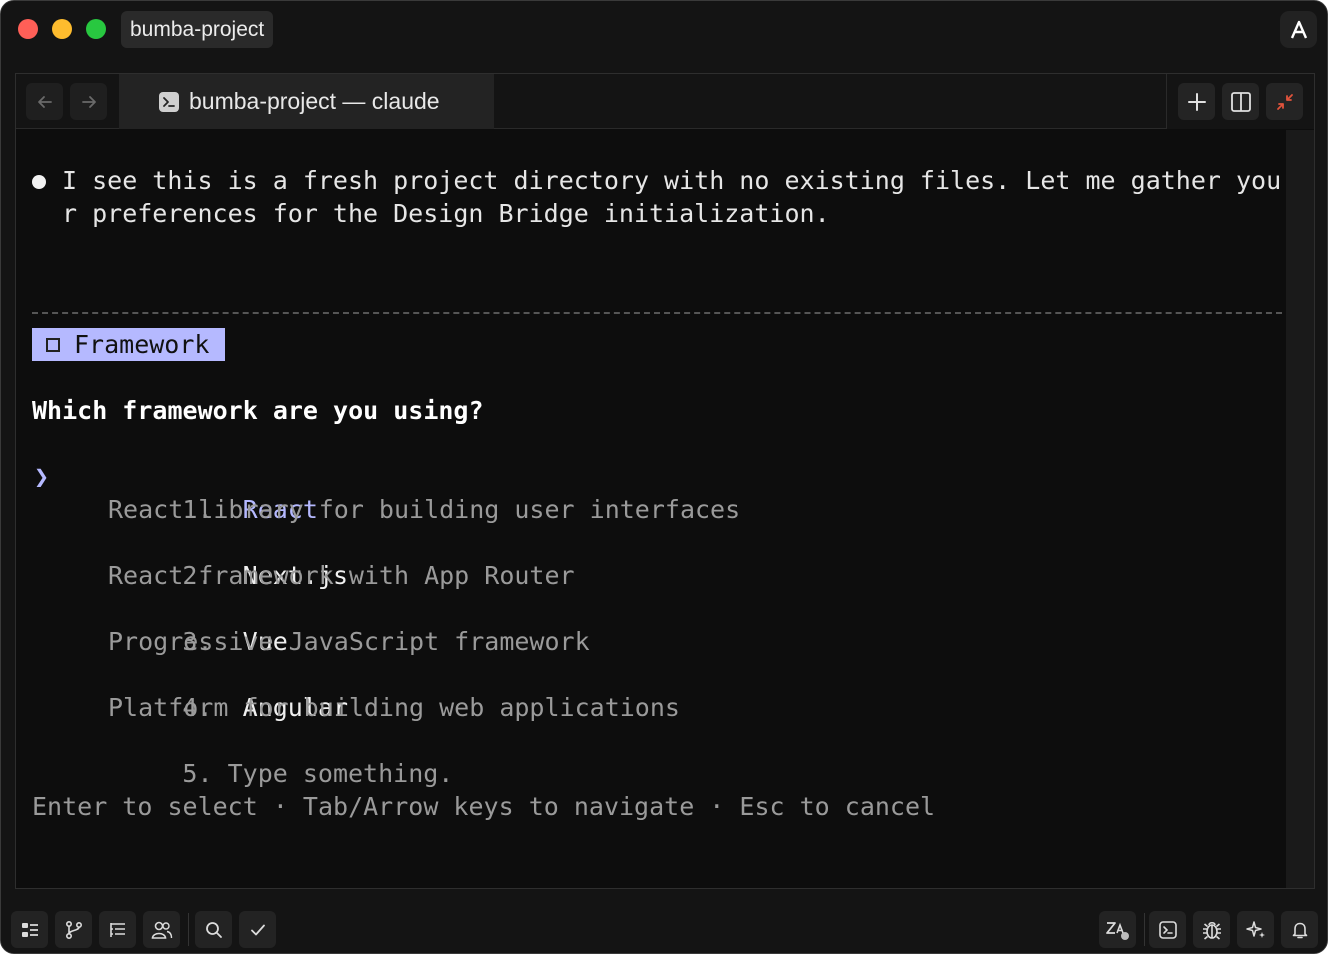  What do you see at coordinates (96, 29) in the screenshot?
I see `maximize-window-button` at bounding box center [96, 29].